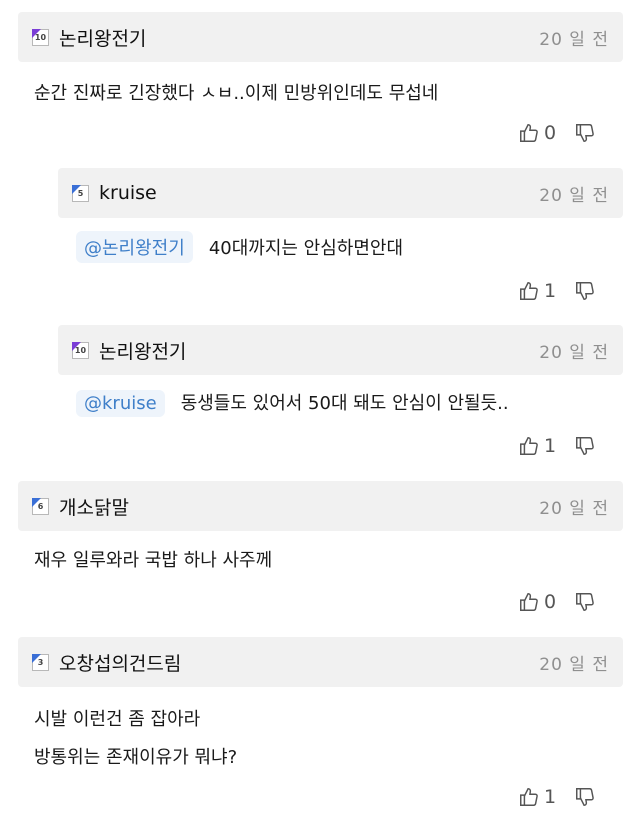  Describe the element at coordinates (344, 403) in the screenshot. I see `reply-text: 동생들도 있어서 50대 돼도 안심이 안될듯..` at that location.